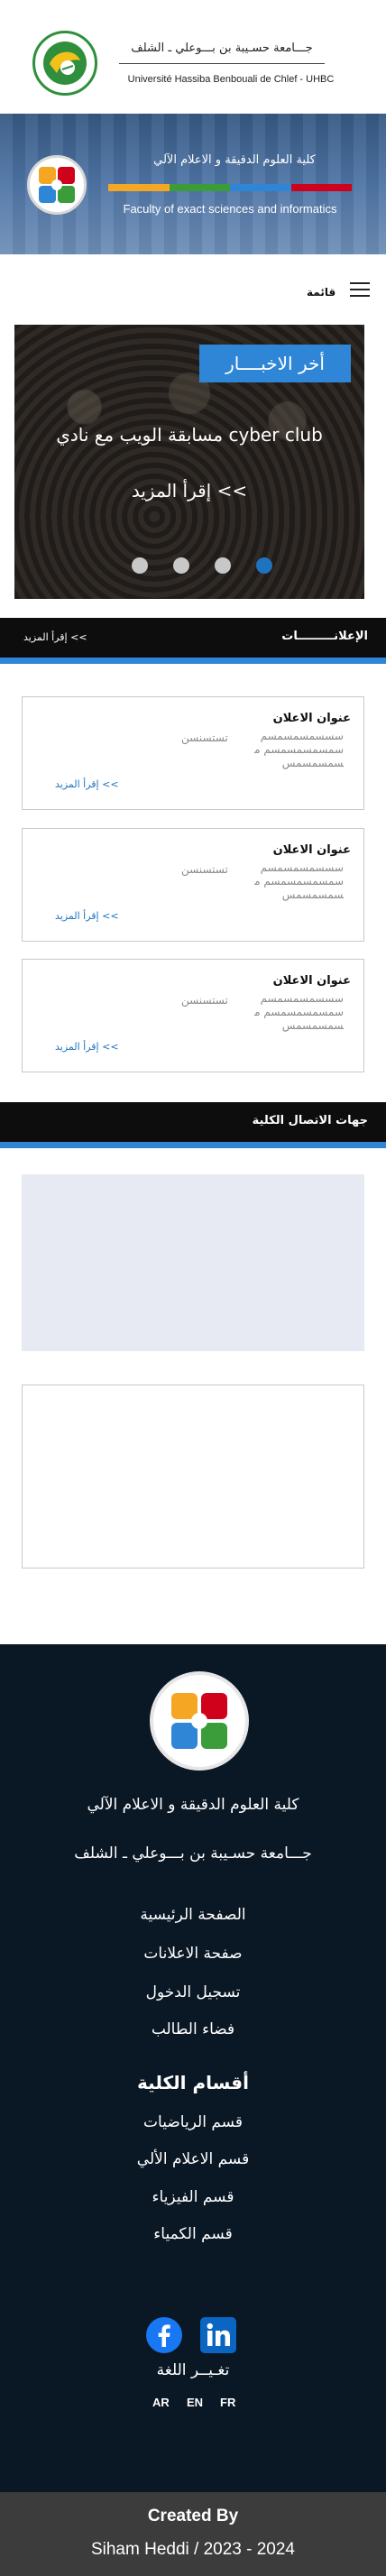 Image resolution: width=386 pixels, height=2576 pixels. Describe the element at coordinates (193, 1805) in the screenshot. I see `footer-faculty-name: كلية العلوم الدقيقة و الاعلام الآلي` at that location.